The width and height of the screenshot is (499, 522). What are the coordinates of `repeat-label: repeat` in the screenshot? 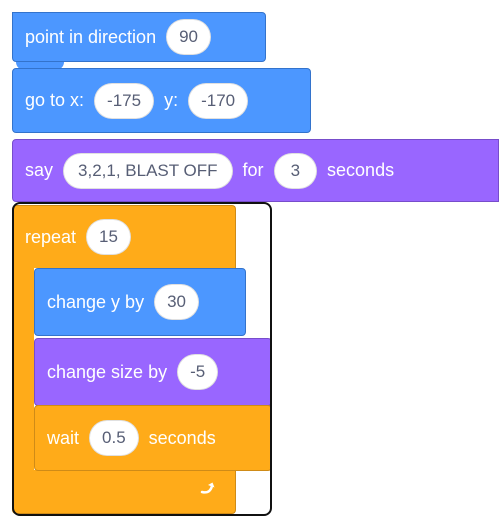 It's located at (51, 236).